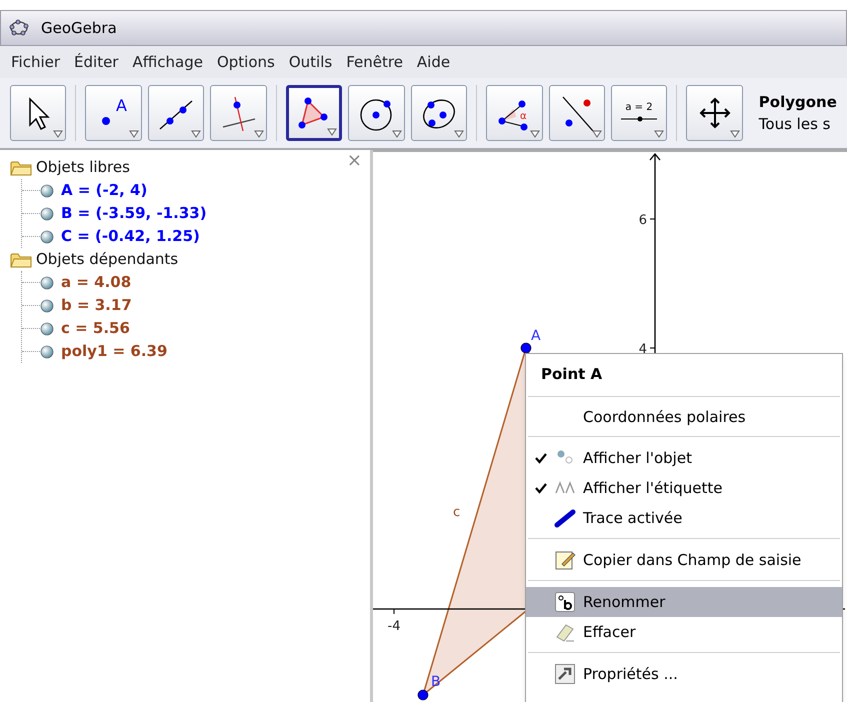 This screenshot has width=847, height=702. What do you see at coordinates (536, 336) in the screenshot?
I see `point-label: A` at bounding box center [536, 336].